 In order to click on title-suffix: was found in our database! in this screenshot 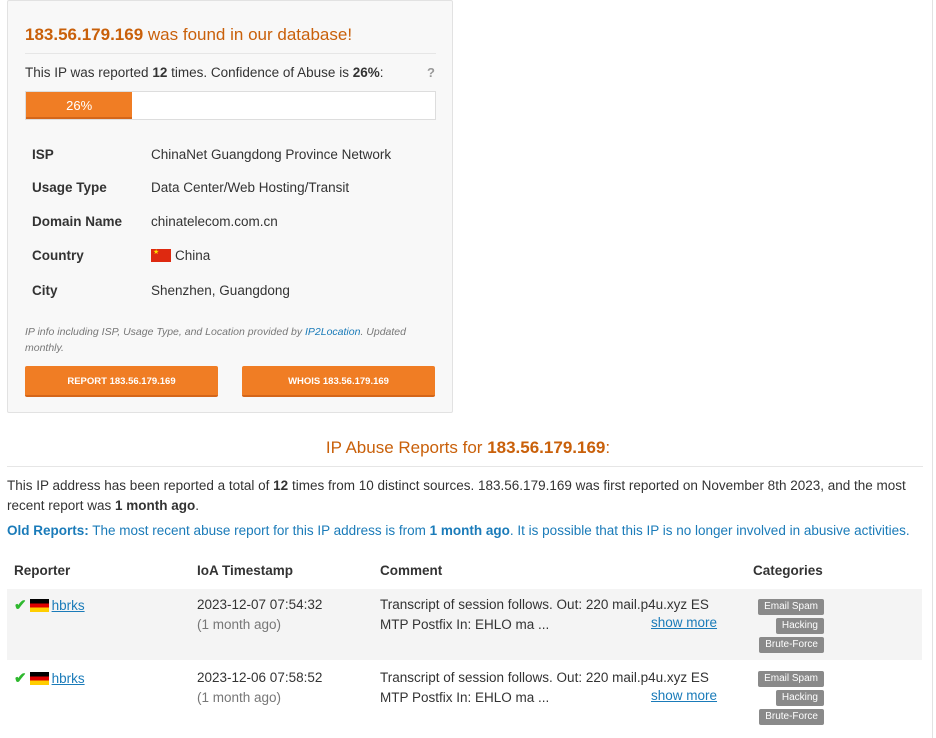, I will do `click(248, 34)`.